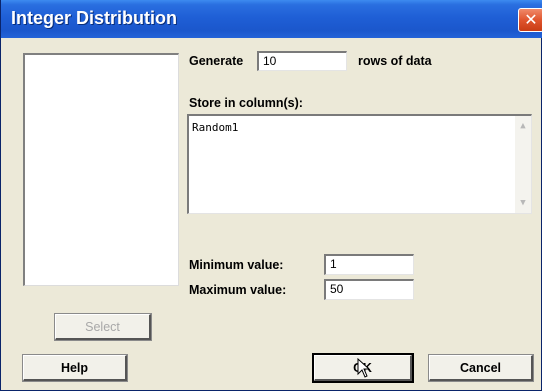 This screenshot has width=542, height=391. Describe the element at coordinates (369, 264) in the screenshot. I see `minimum-value-input: 1` at that location.